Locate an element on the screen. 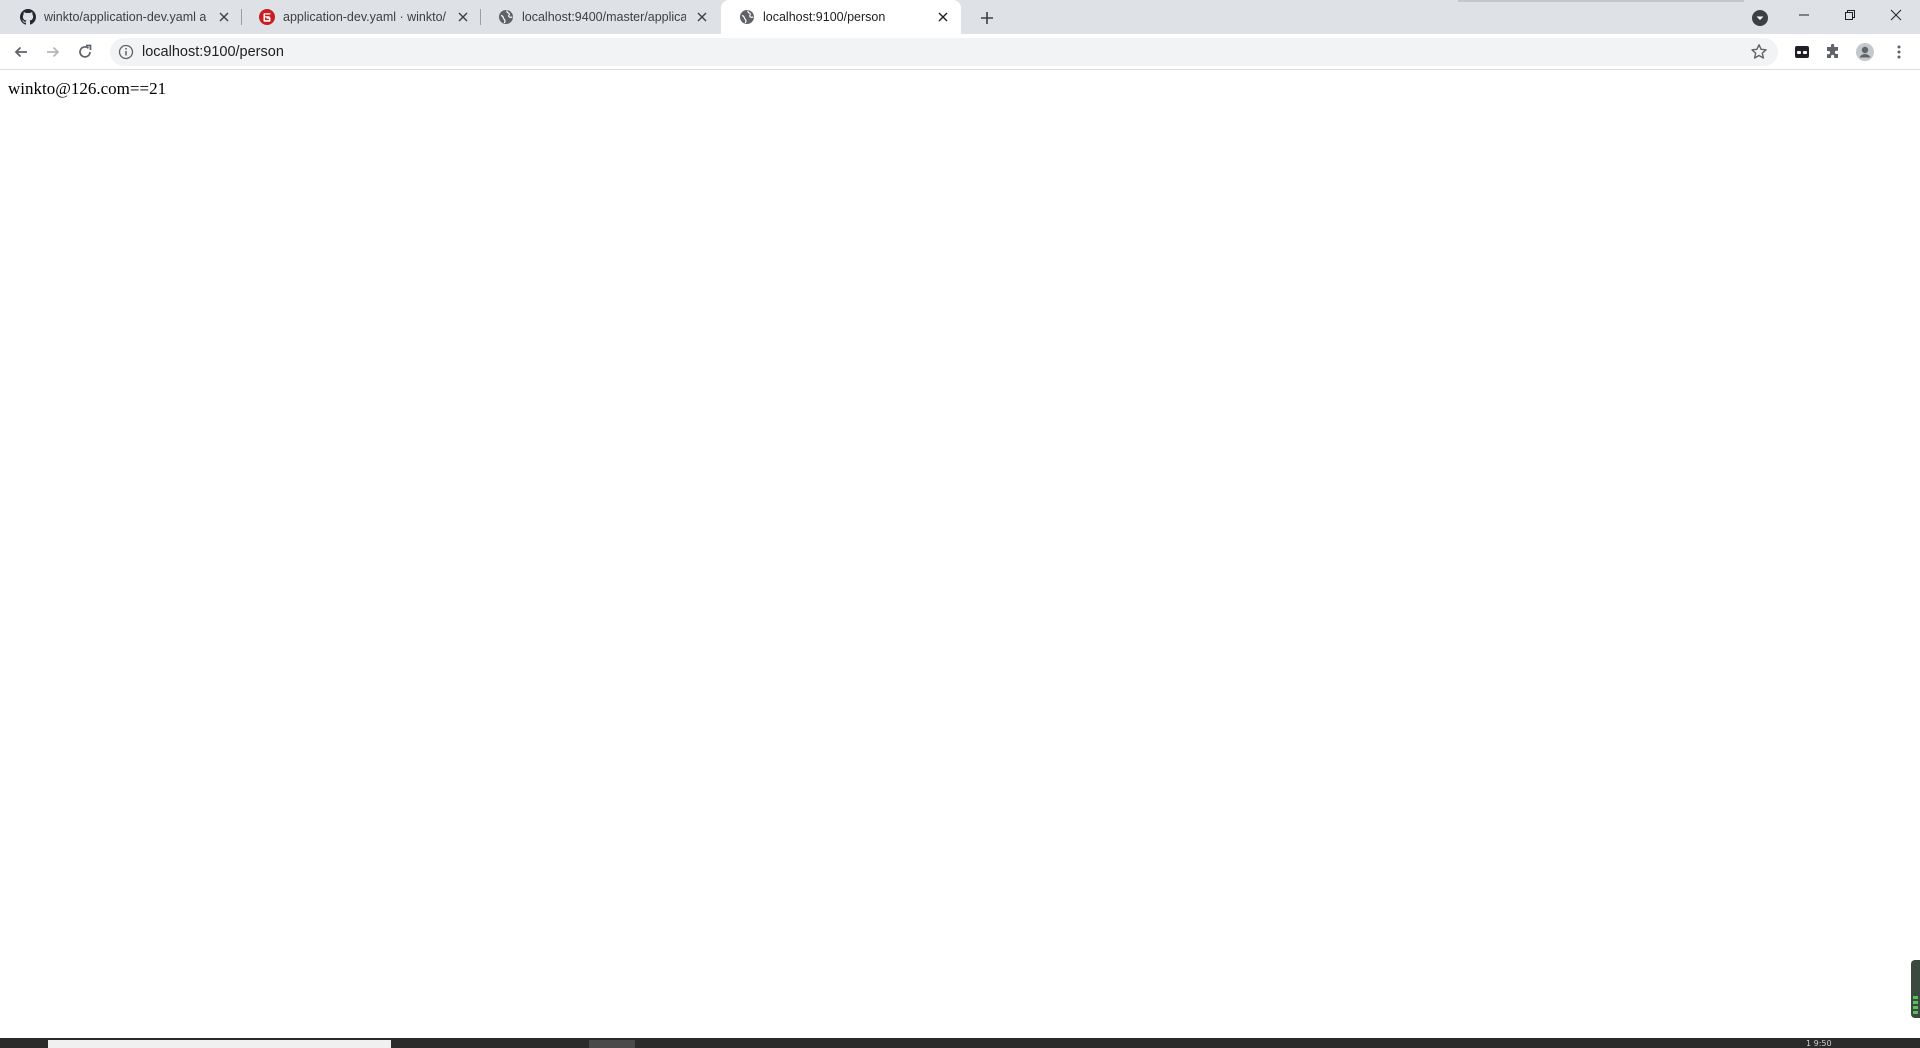  close-icon is located at coordinates (1896, 15).